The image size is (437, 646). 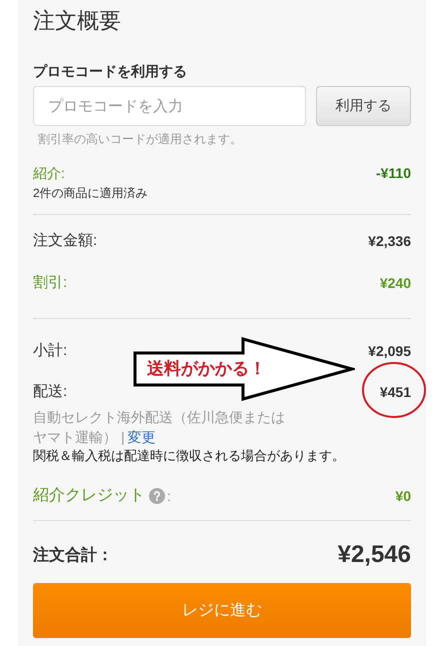 What do you see at coordinates (389, 241) in the screenshot?
I see `line-amount: ¥2,336` at bounding box center [389, 241].